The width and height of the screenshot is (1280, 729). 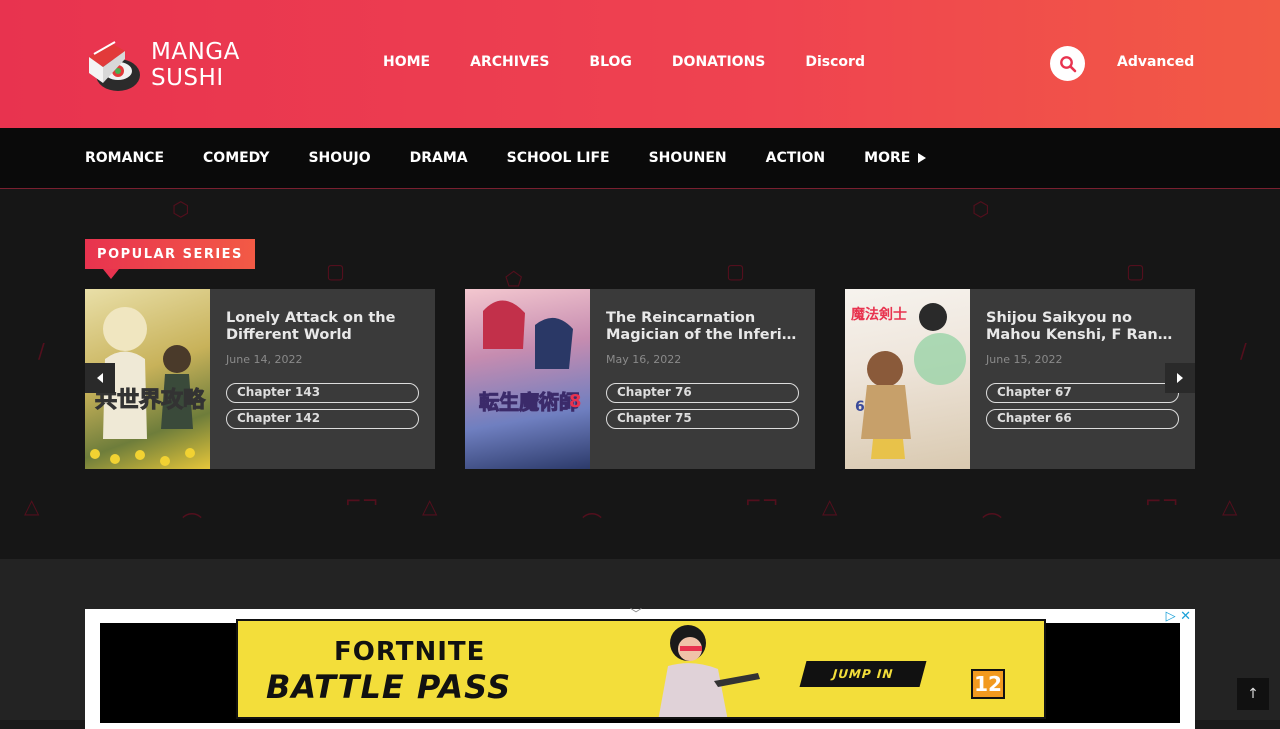 I want to click on genre-romance: ROMANCE, so click(x=124, y=158).